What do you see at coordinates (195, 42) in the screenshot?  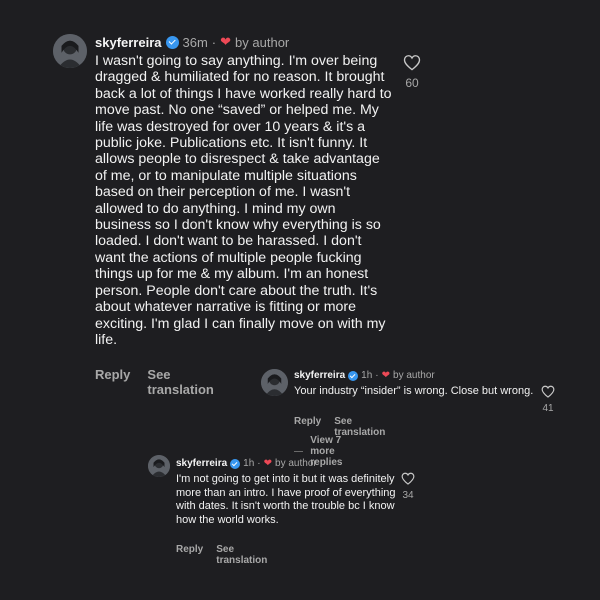 I see `timestamp: 36m` at bounding box center [195, 42].